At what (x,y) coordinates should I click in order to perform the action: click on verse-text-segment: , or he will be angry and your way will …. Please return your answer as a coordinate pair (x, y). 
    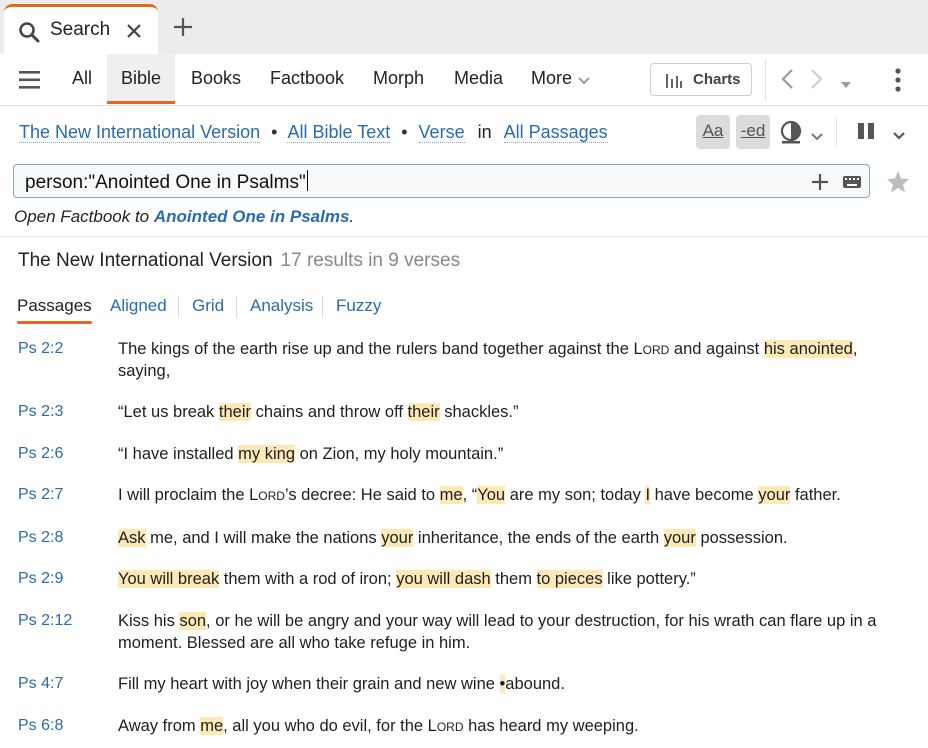
    Looking at the image, I should click on (497, 632).